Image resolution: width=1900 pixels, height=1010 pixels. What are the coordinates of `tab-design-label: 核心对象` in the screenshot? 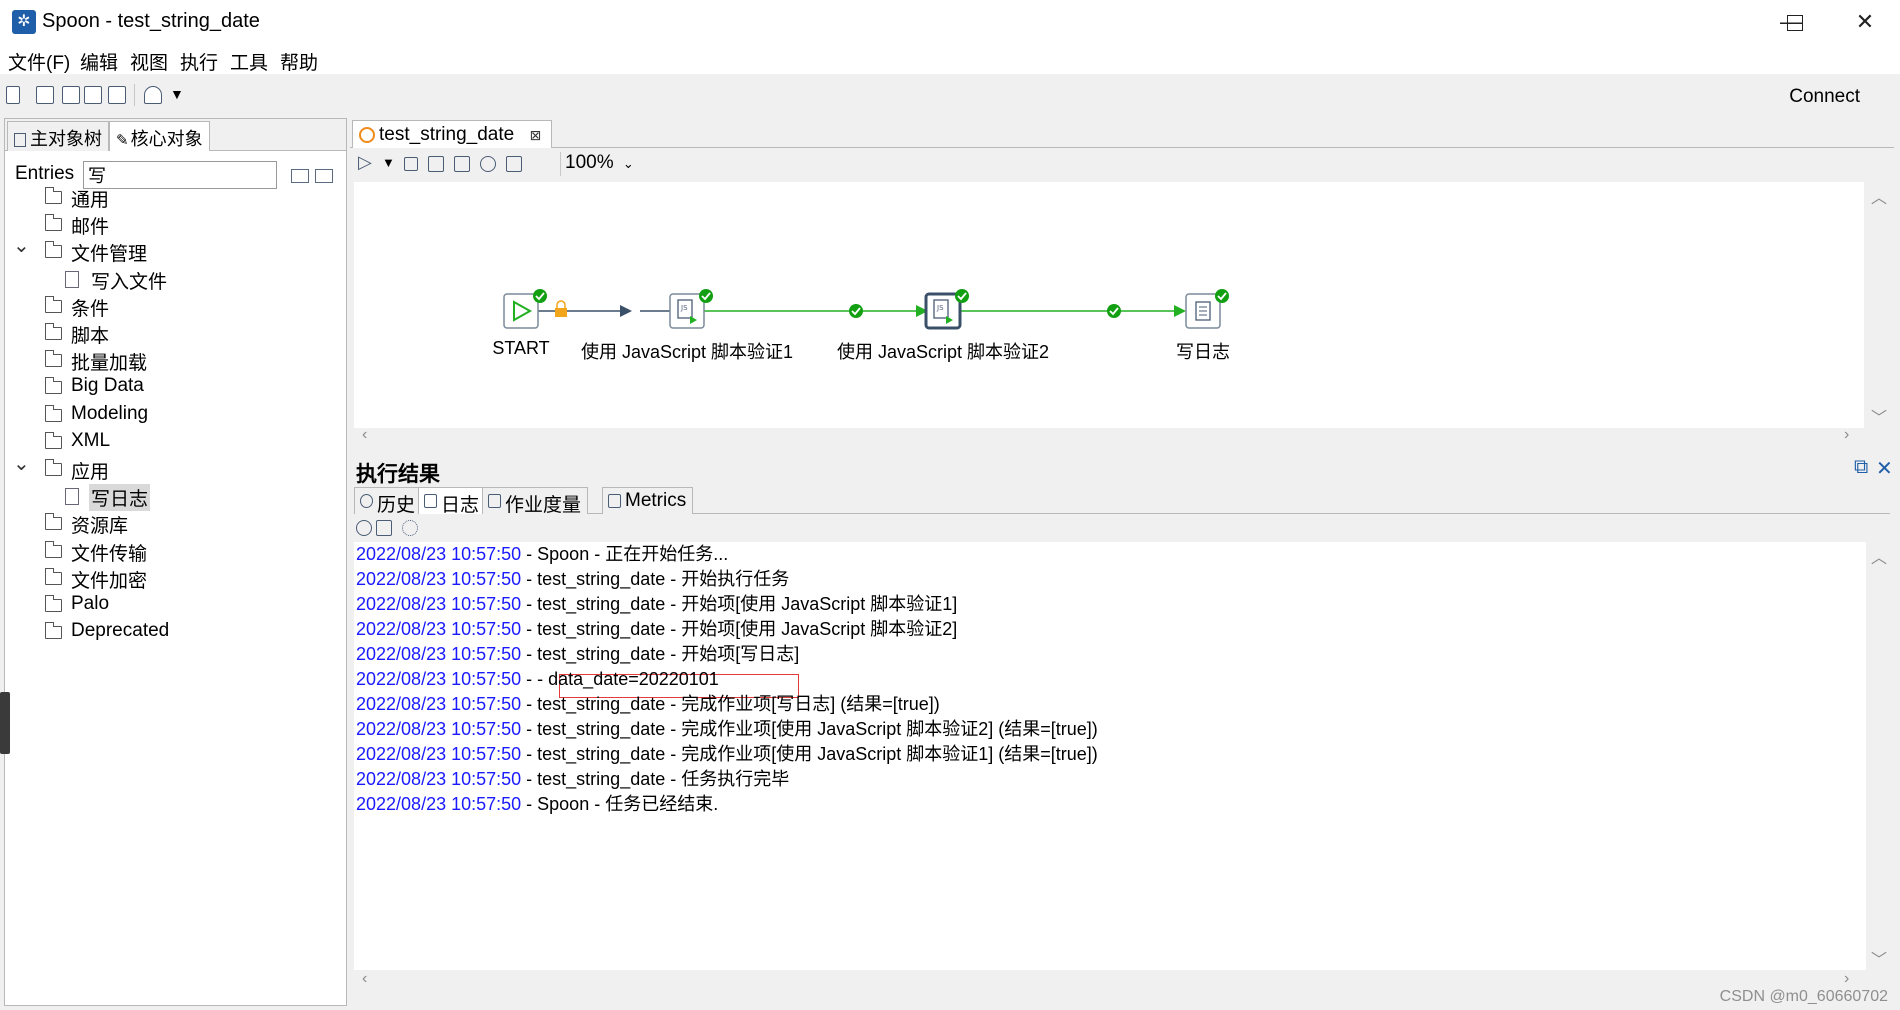 It's located at (166, 139).